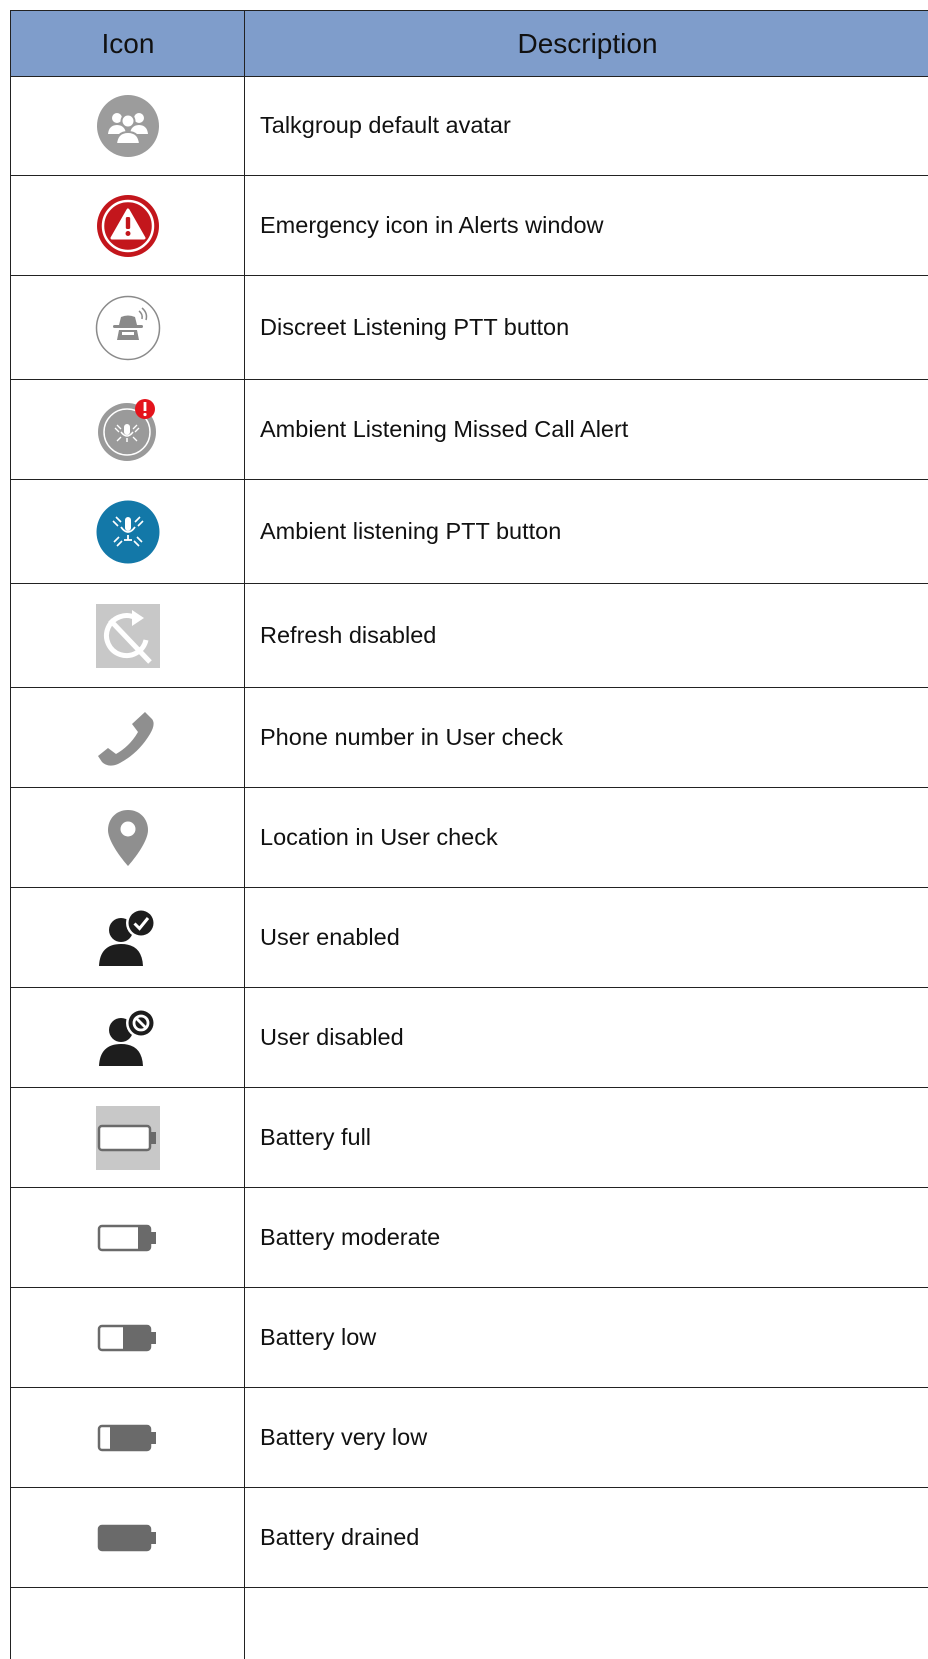  What do you see at coordinates (469, 1138) in the screenshot?
I see `table-row: Battery full` at bounding box center [469, 1138].